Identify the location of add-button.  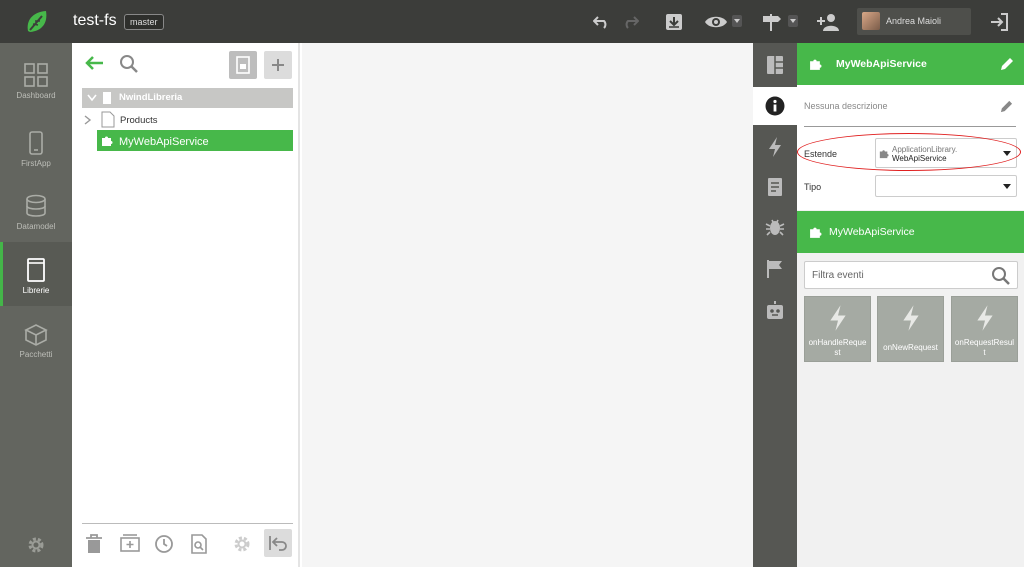
(278, 65).